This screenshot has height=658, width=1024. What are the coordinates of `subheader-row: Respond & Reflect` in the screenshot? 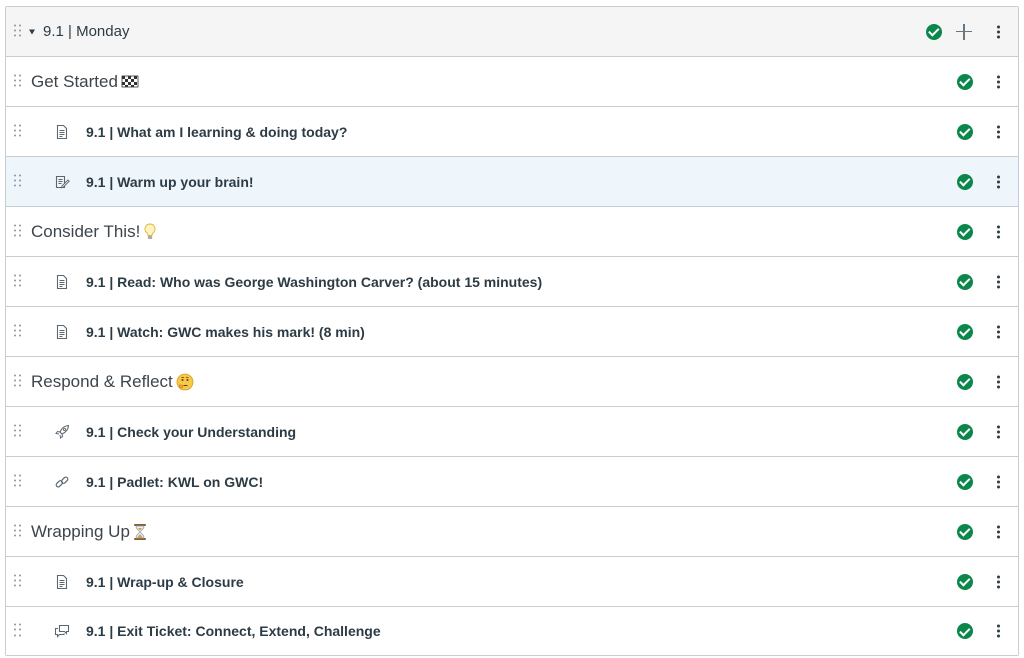 It's located at (512, 382).